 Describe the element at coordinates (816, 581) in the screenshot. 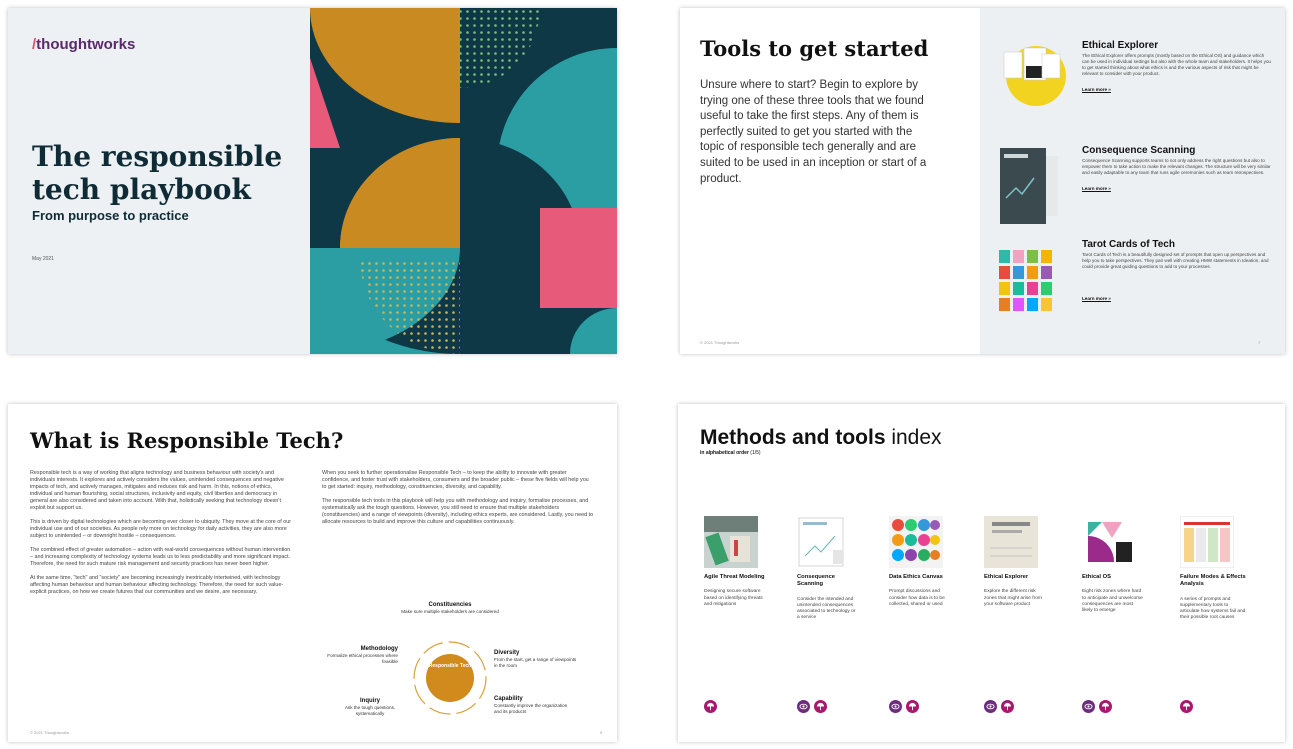

I see `method-title: Consequence Scanning` at that location.